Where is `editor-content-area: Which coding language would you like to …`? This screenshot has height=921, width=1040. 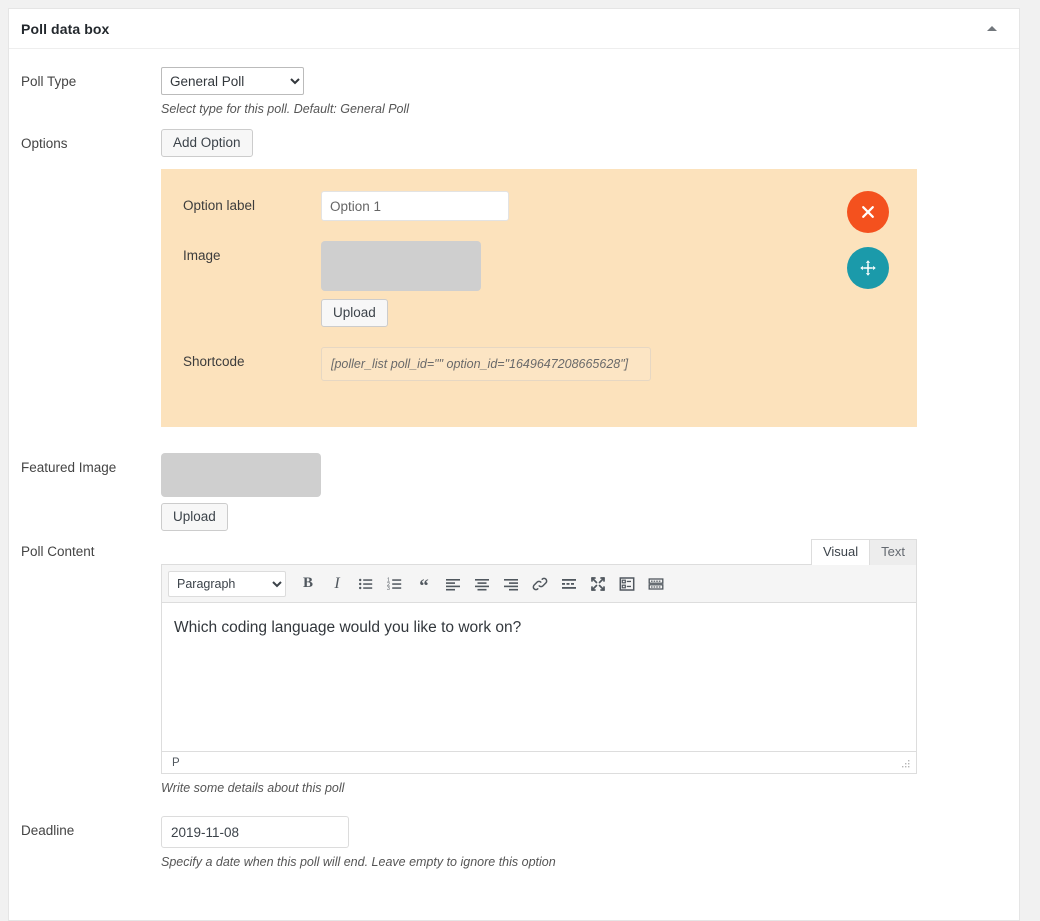 editor-content-area: Which coding language would you like to … is located at coordinates (539, 677).